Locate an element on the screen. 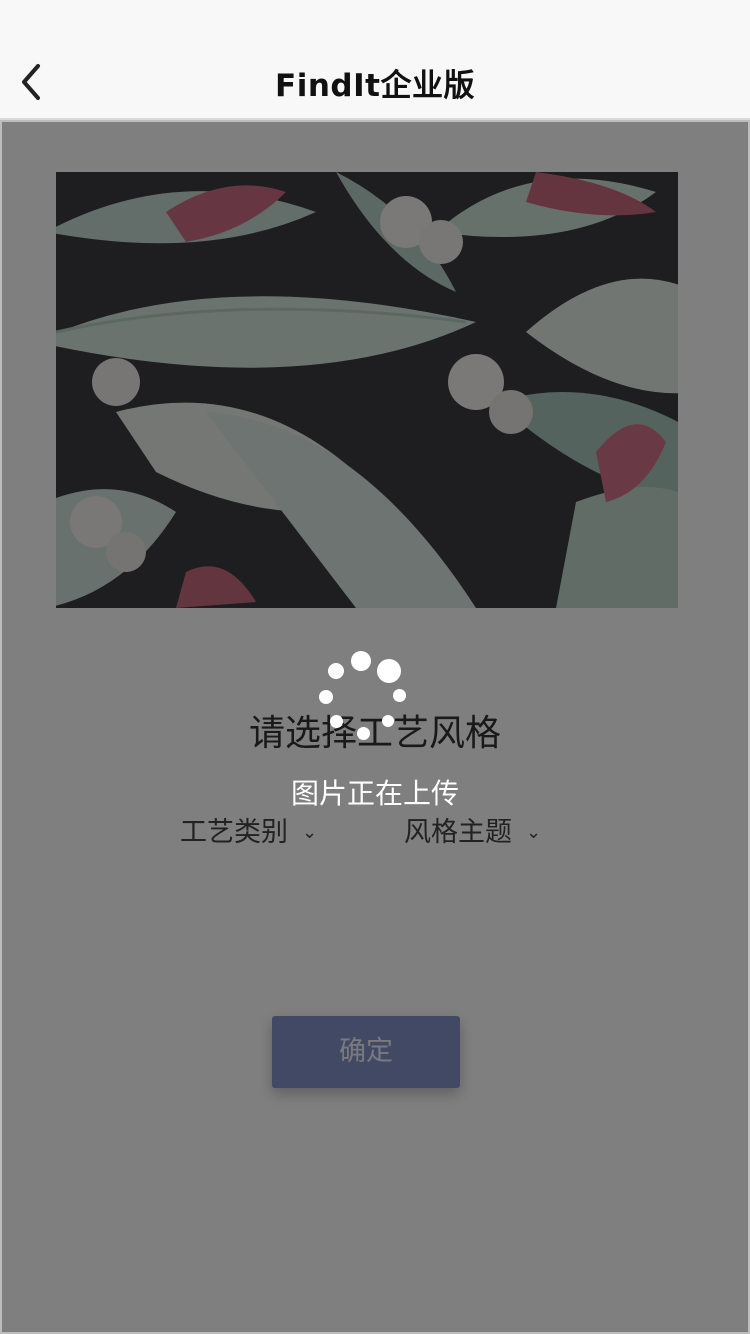 This screenshot has width=750, height=1334. page-title: FindIt企业版 is located at coordinates (375, 86).